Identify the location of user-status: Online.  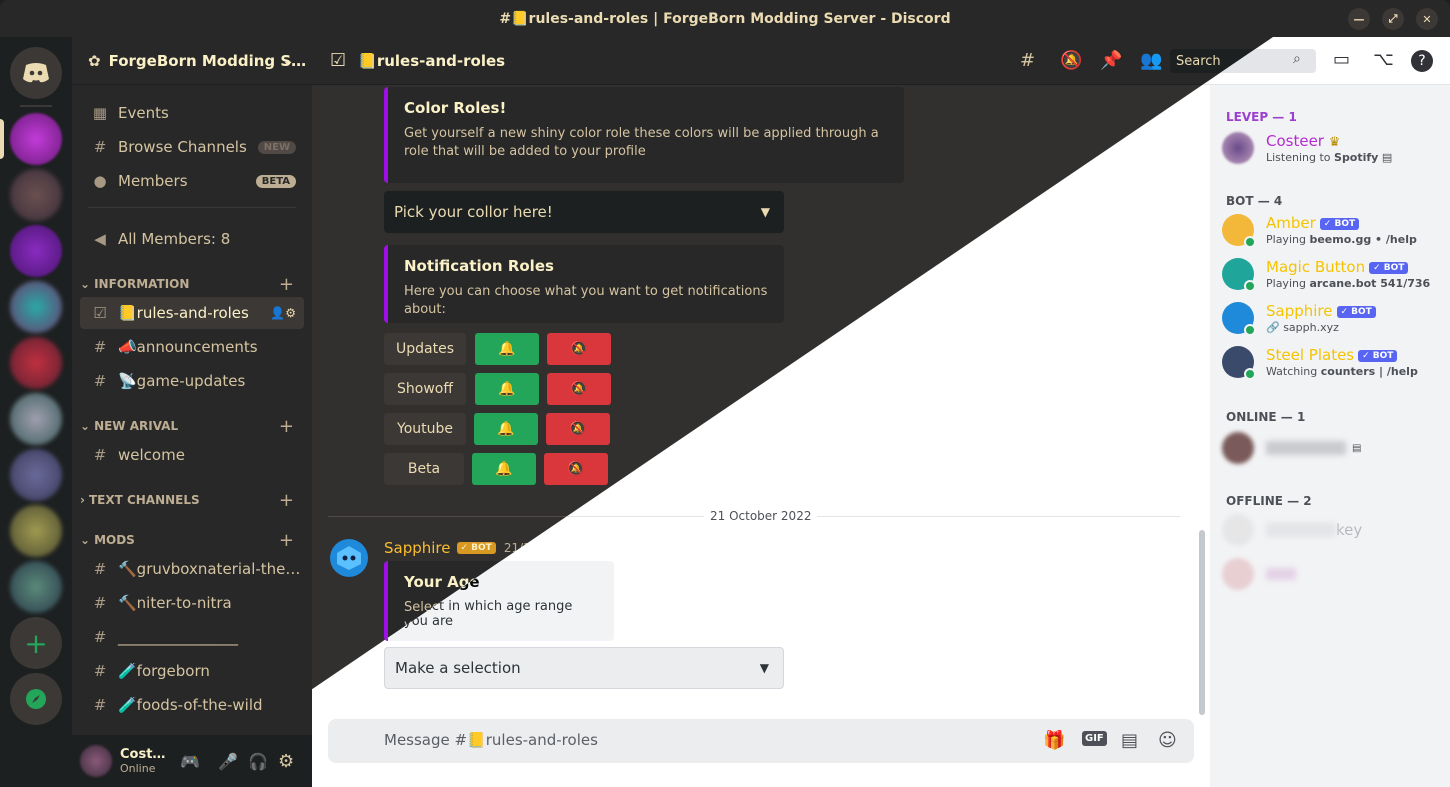
(138, 768).